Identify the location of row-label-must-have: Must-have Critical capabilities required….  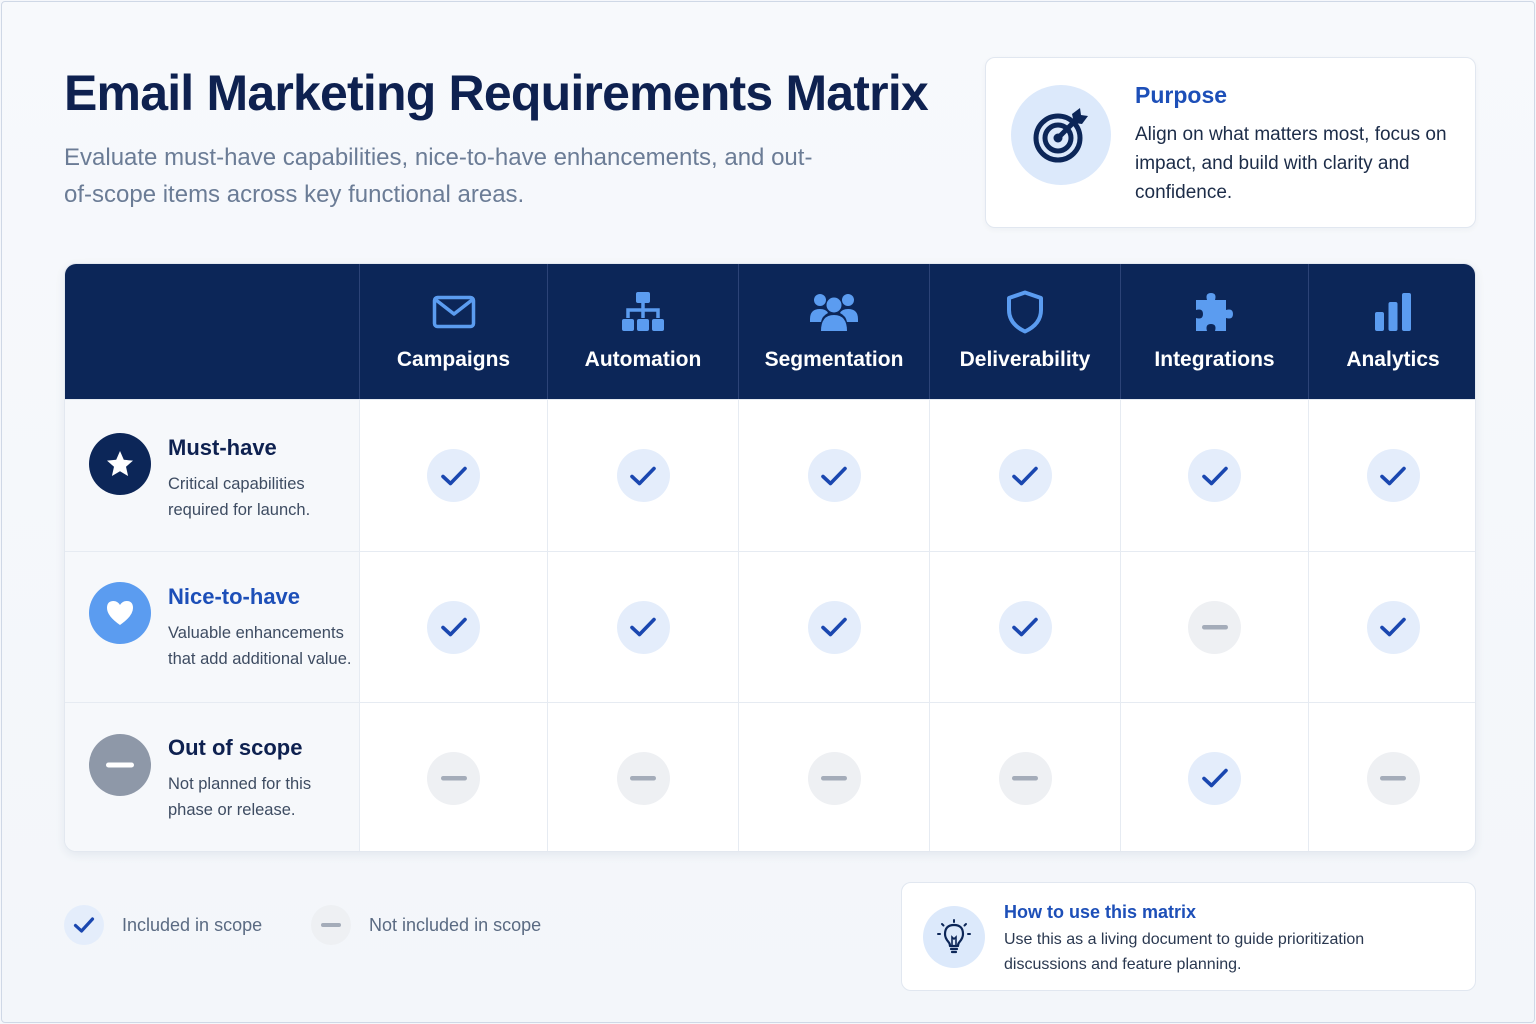
(212, 475).